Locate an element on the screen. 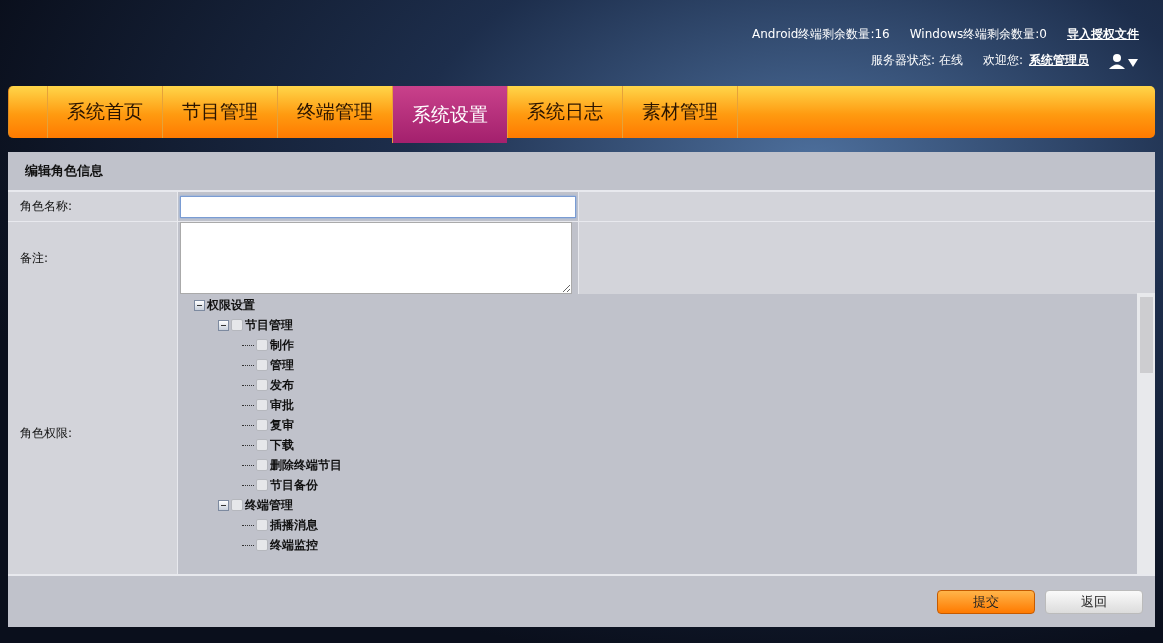  user-link: 系统管理员 is located at coordinates (1059, 60).